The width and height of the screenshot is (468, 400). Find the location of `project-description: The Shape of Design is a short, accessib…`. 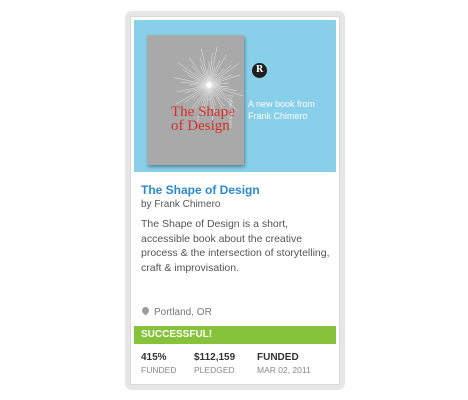

project-description: The Shape of Design is a short, accessib… is located at coordinates (235, 246).